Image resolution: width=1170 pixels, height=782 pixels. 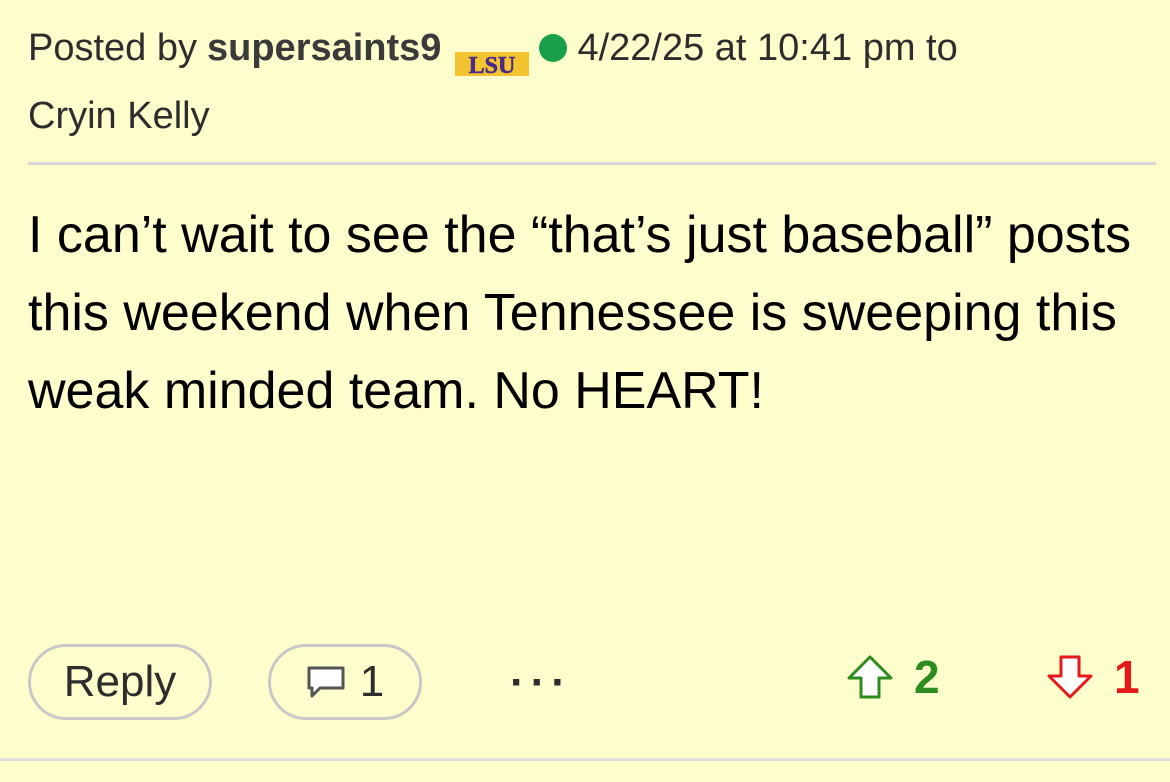 What do you see at coordinates (324, 48) in the screenshot?
I see `author-link: supersaints9` at bounding box center [324, 48].